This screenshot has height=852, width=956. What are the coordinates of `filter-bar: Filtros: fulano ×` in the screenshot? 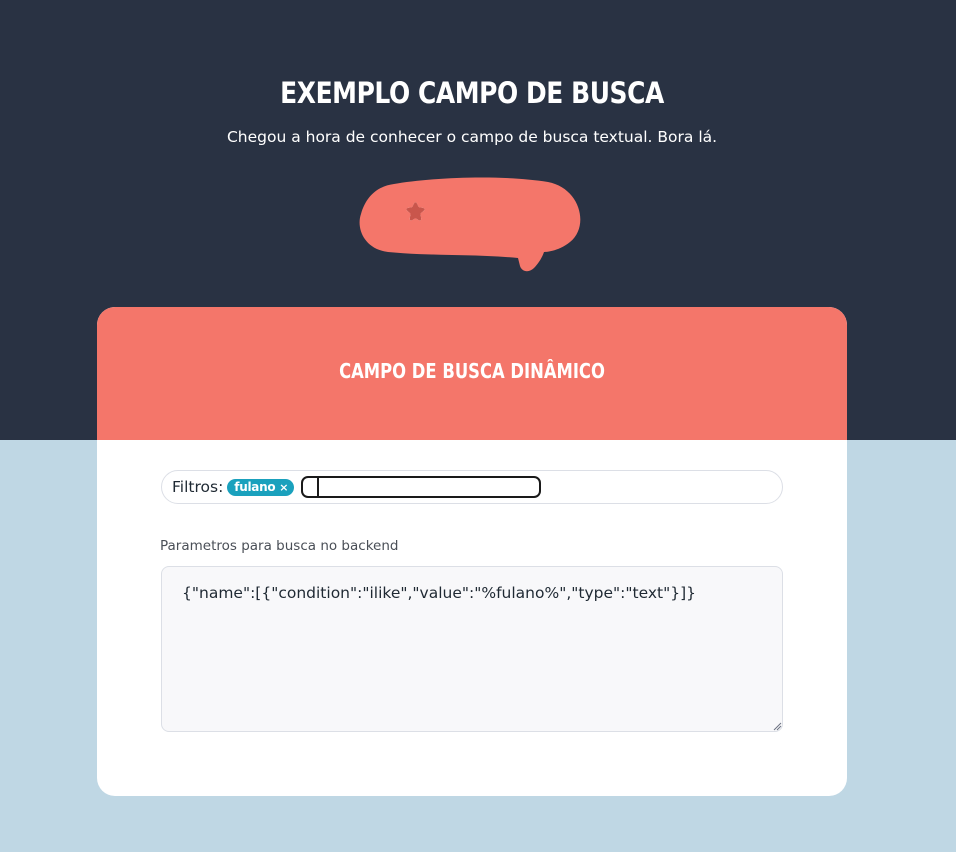 It's located at (472, 487).